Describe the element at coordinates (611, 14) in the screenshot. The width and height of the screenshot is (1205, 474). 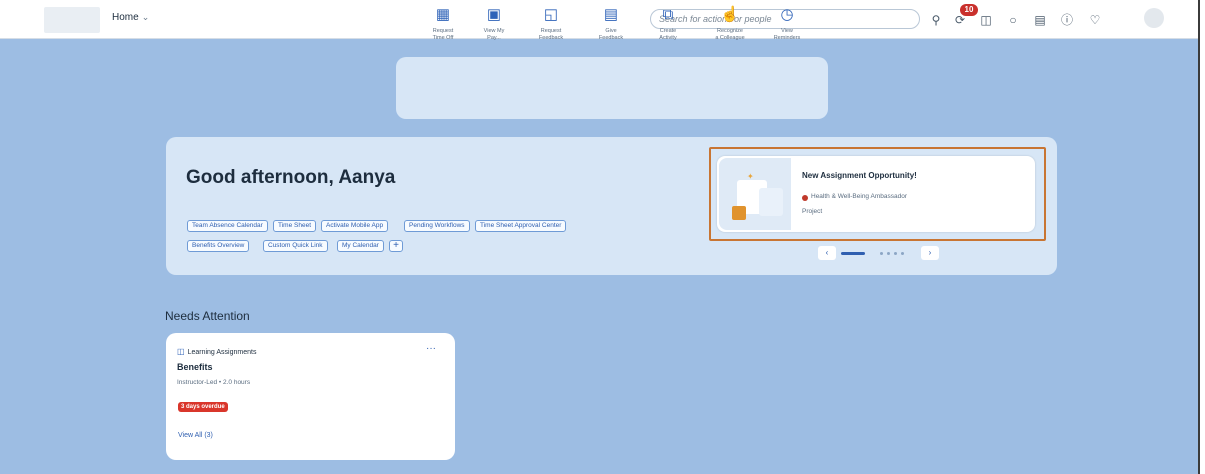
I see `feedback-give-icon: ▤` at that location.